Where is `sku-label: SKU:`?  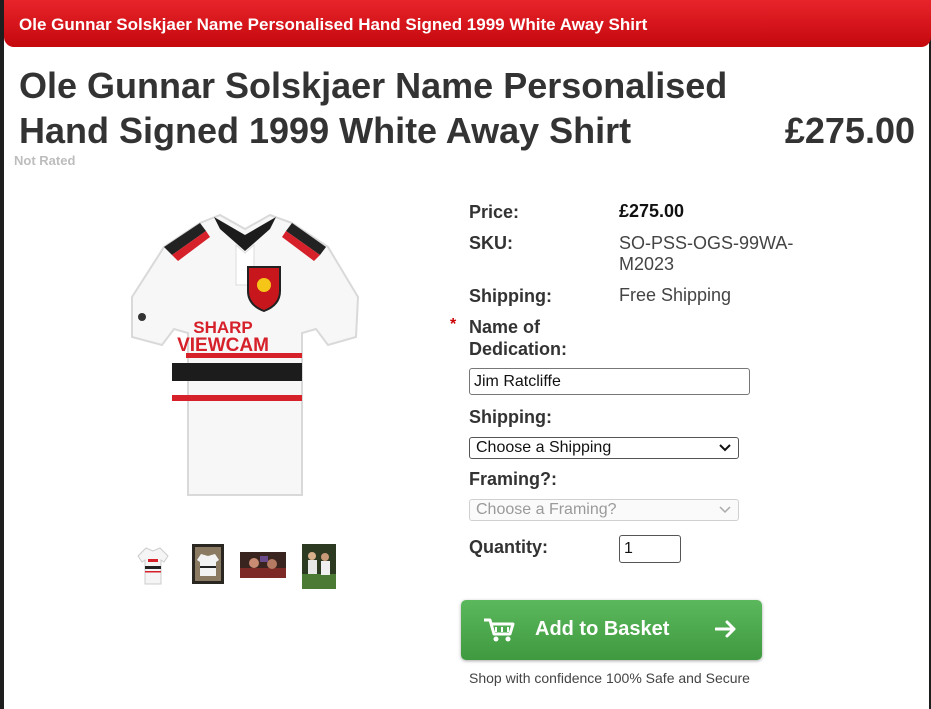 sku-label: SKU: is located at coordinates (491, 243).